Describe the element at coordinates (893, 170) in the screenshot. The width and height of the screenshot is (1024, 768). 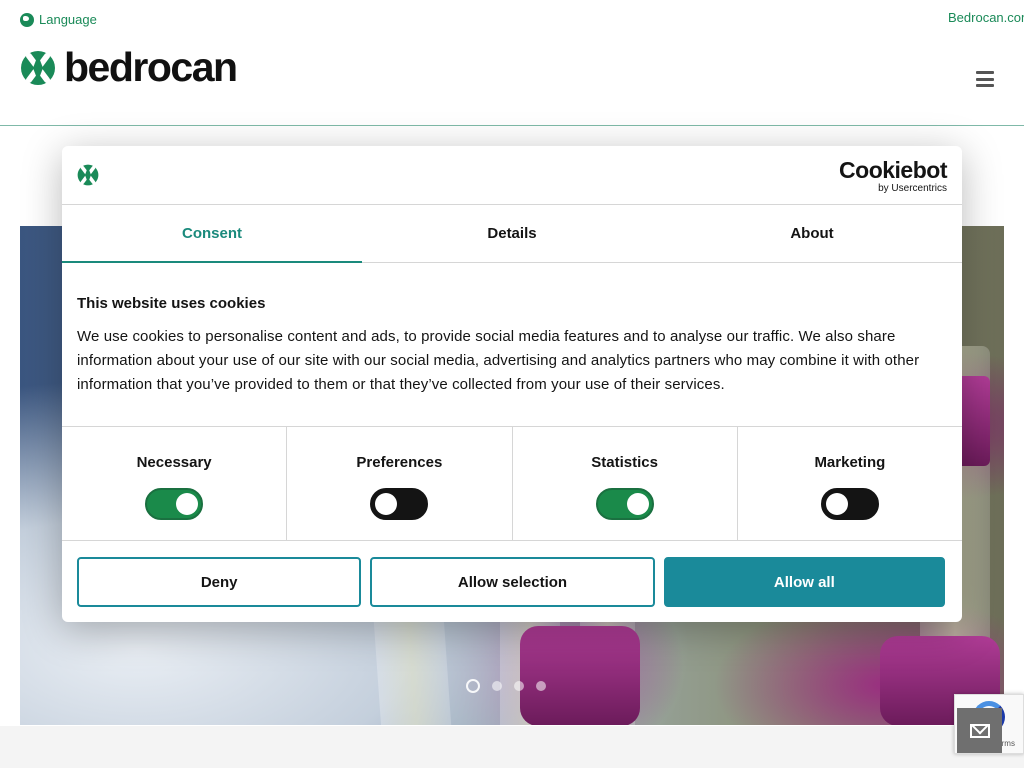
I see `cookiebot-name: Cookiebot` at that location.